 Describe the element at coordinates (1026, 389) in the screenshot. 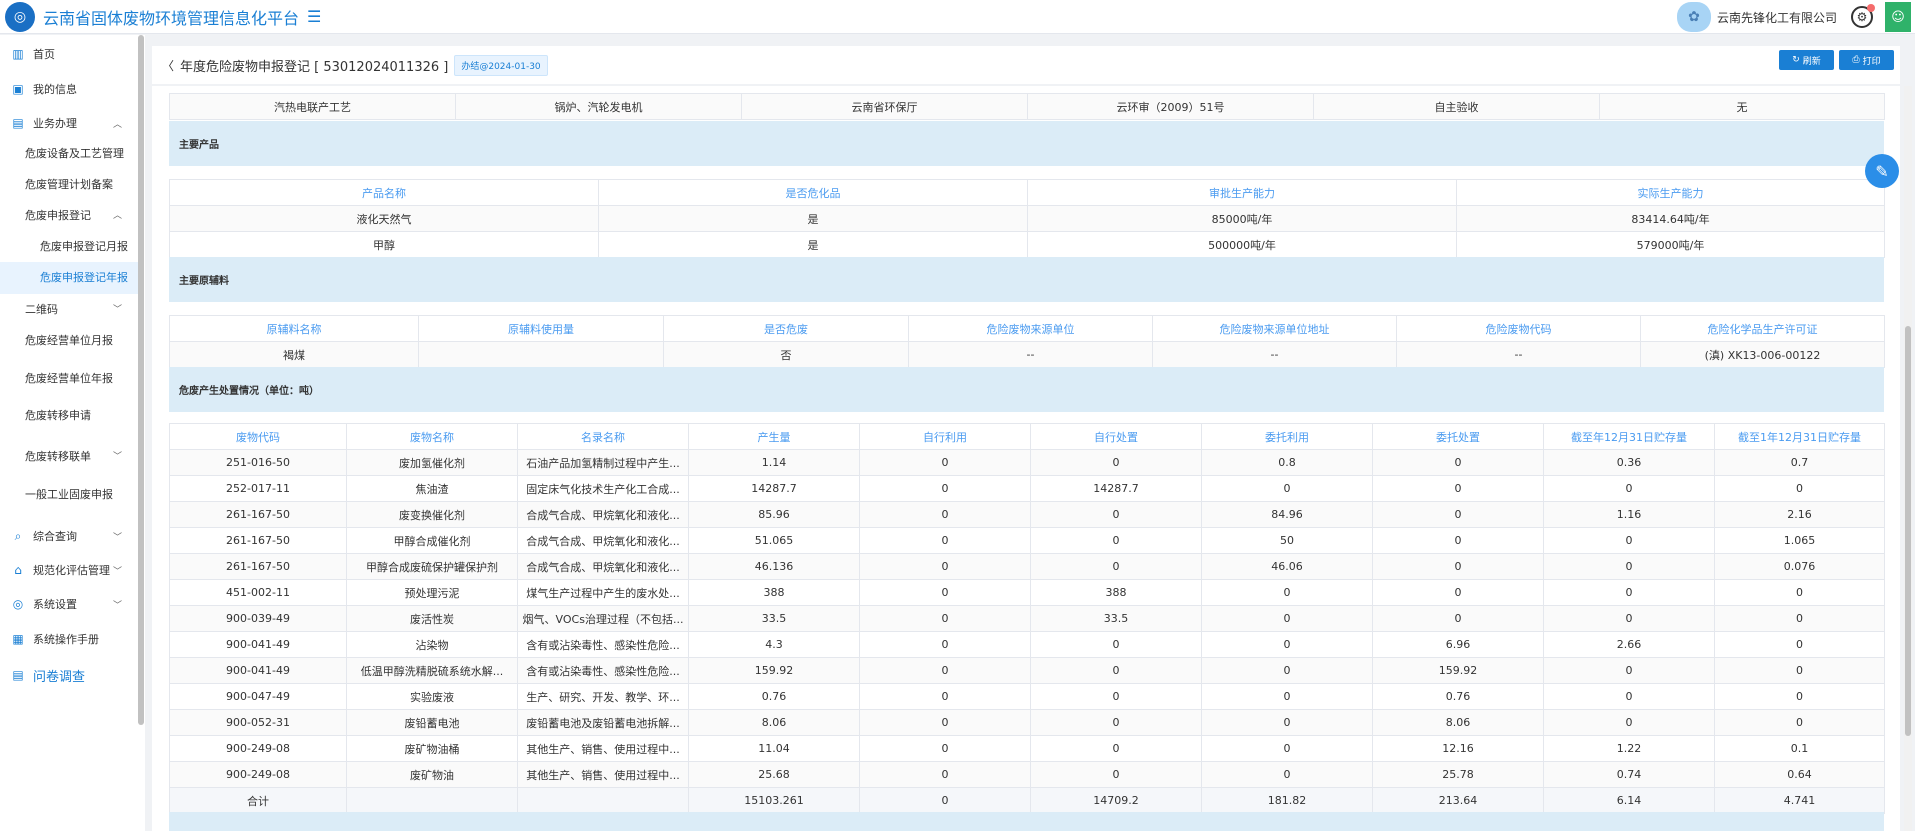

I see `section-waste: 危废产生处置情况（单位：吨）` at that location.